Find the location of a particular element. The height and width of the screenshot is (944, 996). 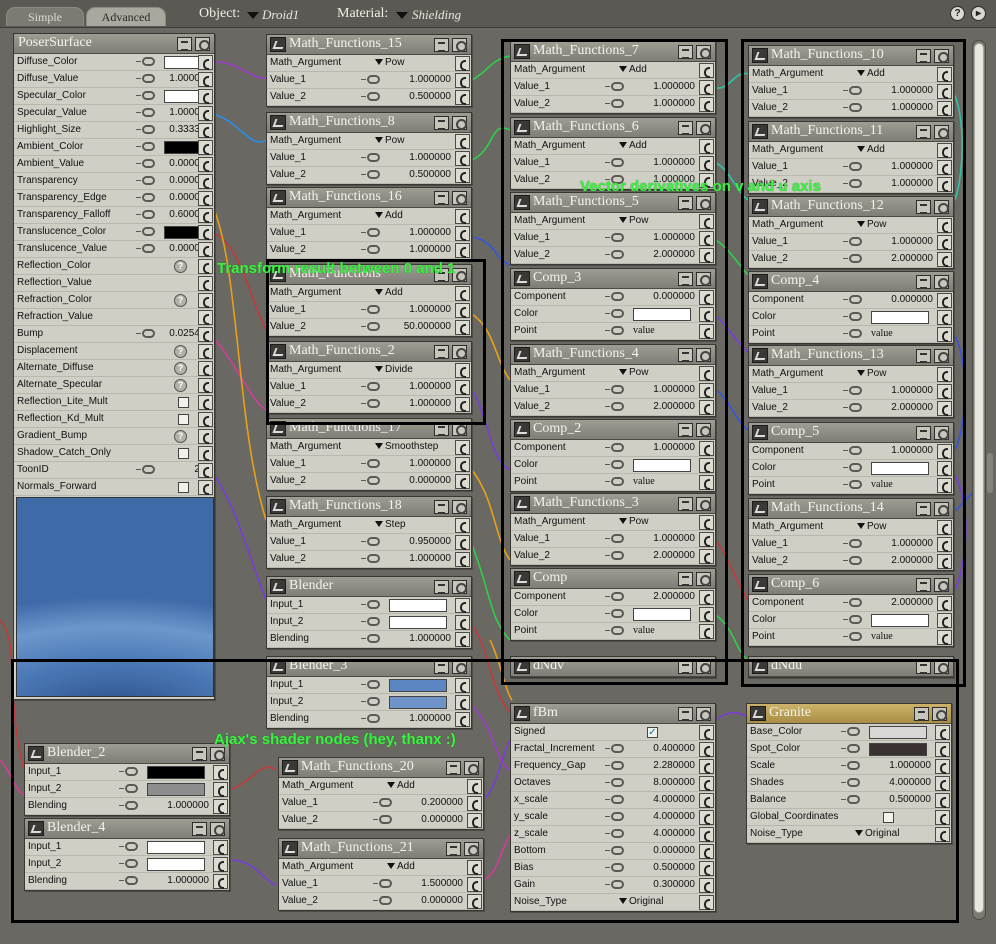

param-row-refraction-value: Refraction_Value is located at coordinates (114, 317).